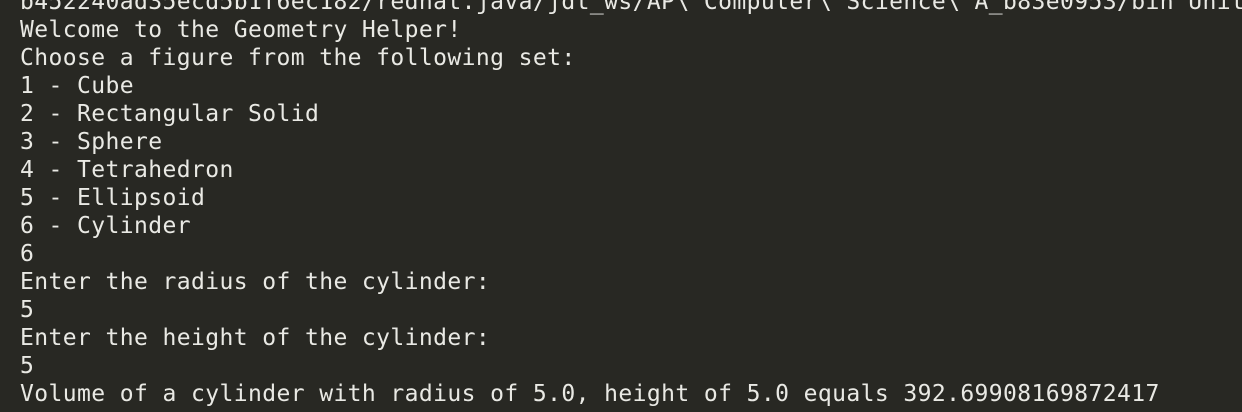  What do you see at coordinates (27, 366) in the screenshot?
I see `user-input-height: 5` at bounding box center [27, 366].